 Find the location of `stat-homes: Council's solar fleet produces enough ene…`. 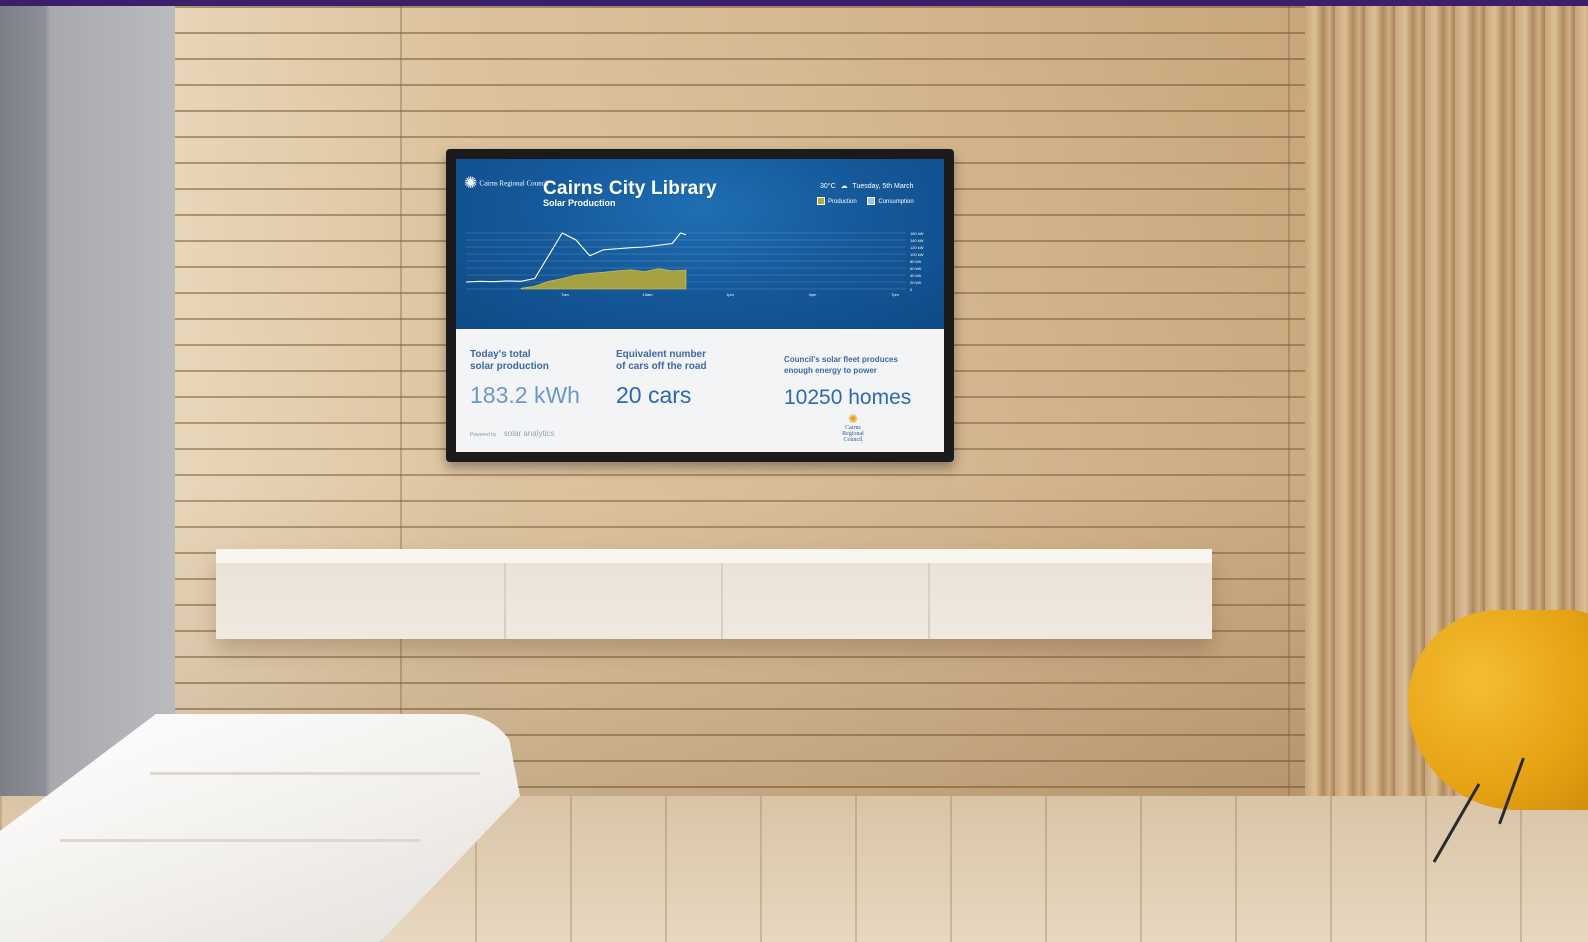

stat-homes: Council's solar fleet produces enough ene… is located at coordinates (847, 382).